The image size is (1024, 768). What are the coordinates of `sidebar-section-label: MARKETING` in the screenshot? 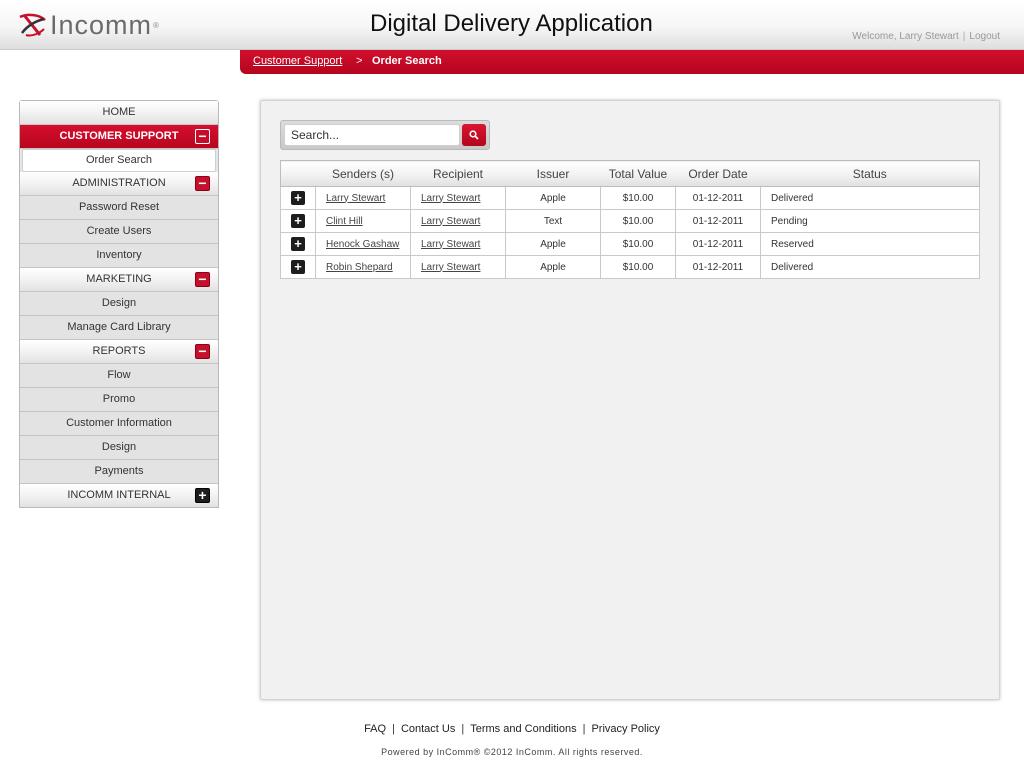 It's located at (119, 279).